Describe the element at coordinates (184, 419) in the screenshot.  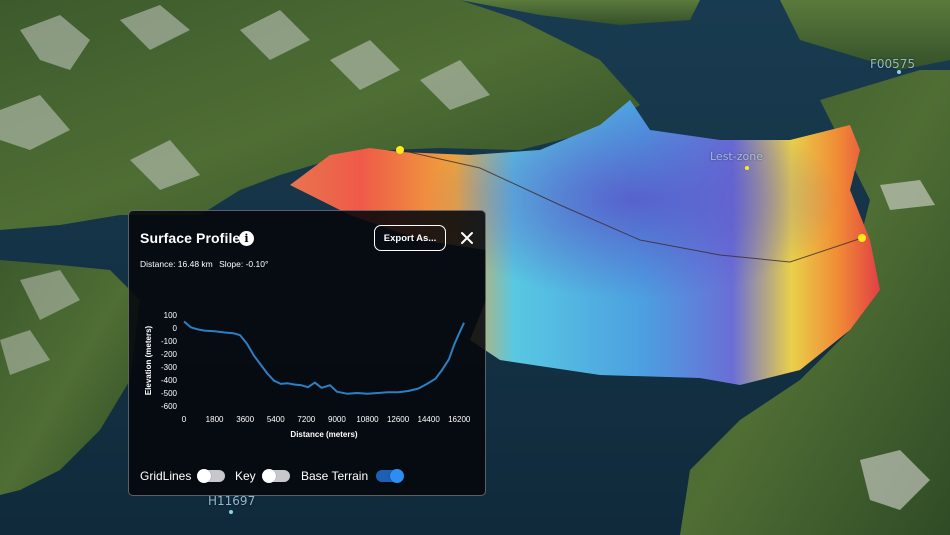
I see `x-tick-label: 0` at that location.